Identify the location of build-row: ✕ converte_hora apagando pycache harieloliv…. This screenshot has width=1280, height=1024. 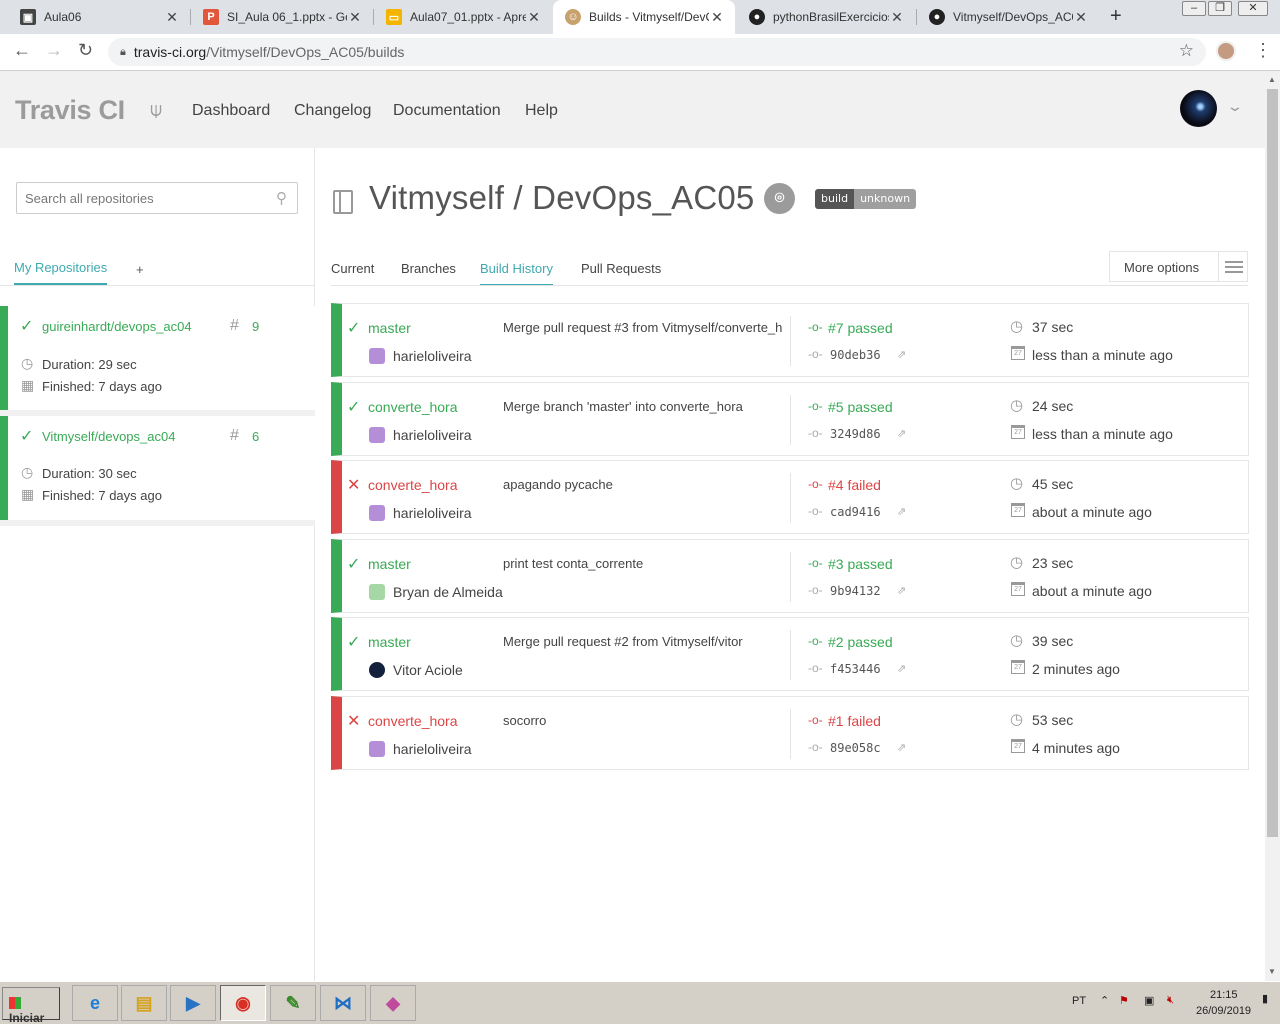
(790, 497).